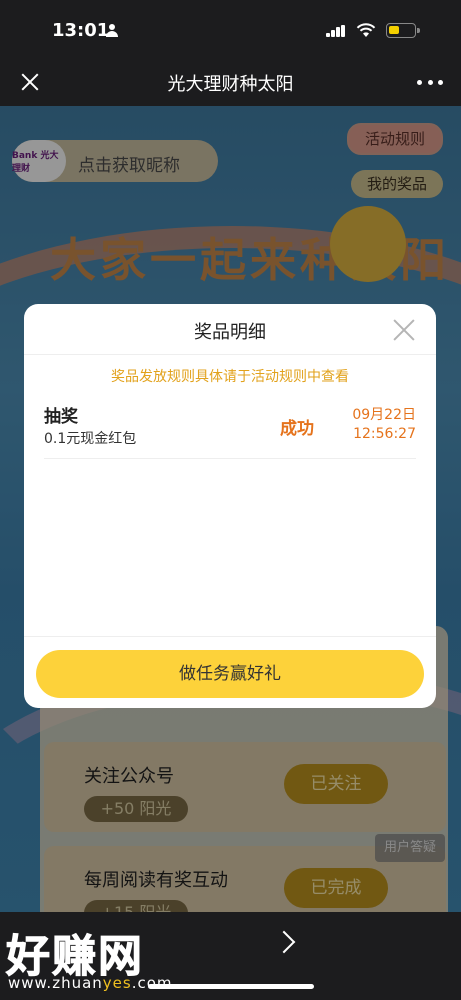 The width and height of the screenshot is (461, 1000). Describe the element at coordinates (112, 30) in the screenshot. I see `person-icon` at that location.